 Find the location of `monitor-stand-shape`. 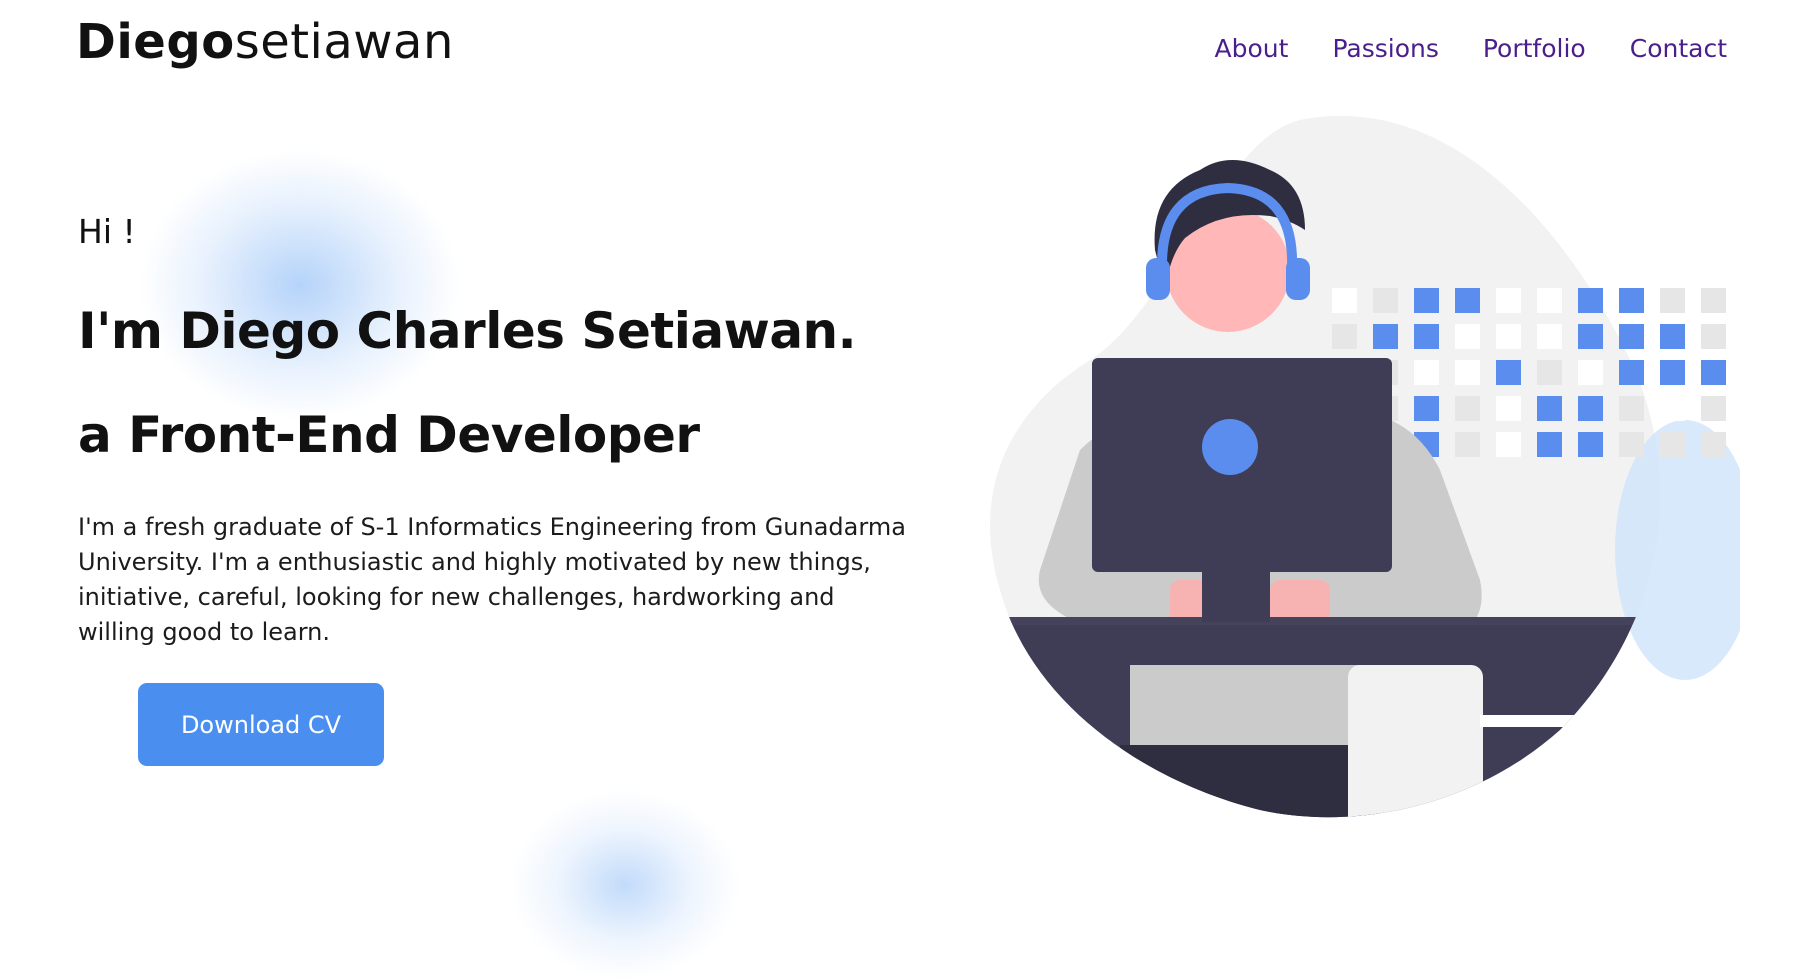

monitor-stand-shape is located at coordinates (1236, 596).